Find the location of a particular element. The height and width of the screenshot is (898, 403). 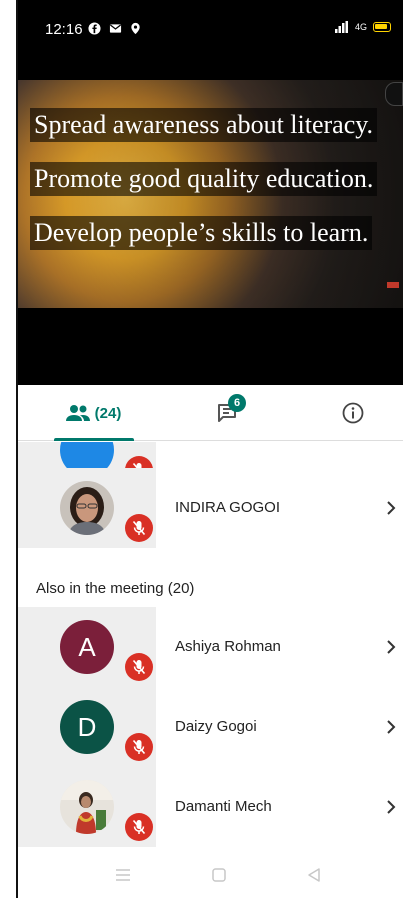

participant-row-damanti-mech: Damanti Mech is located at coordinates (210, 807).